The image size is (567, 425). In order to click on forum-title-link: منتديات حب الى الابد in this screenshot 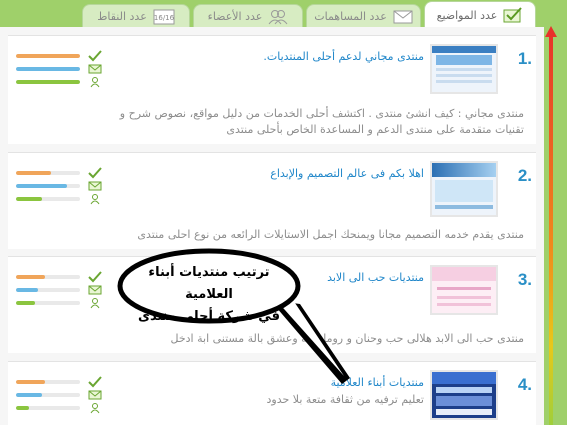, I will do `click(375, 277)`.